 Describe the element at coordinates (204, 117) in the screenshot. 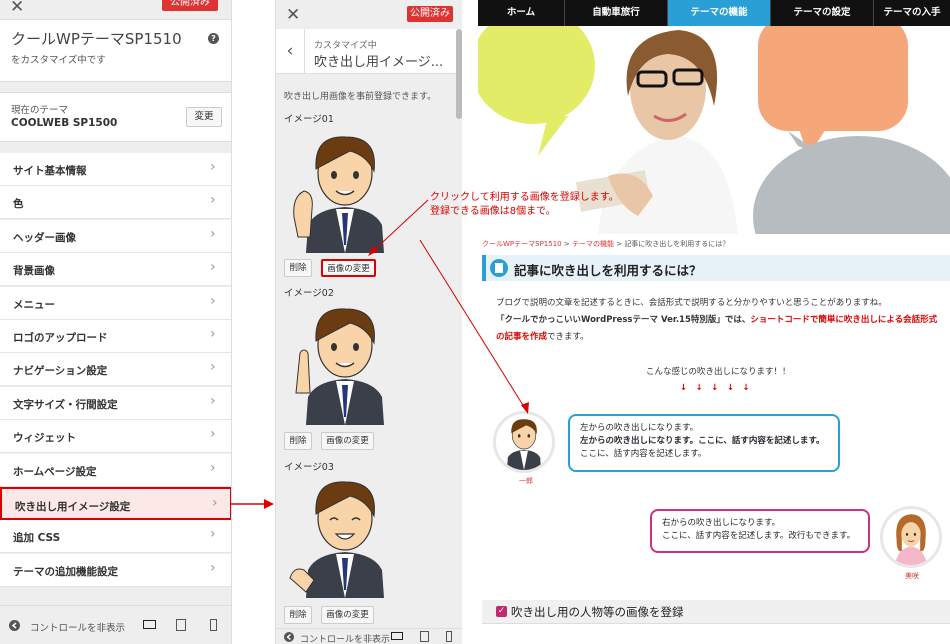

I see `change-theme-button: 変更` at that location.